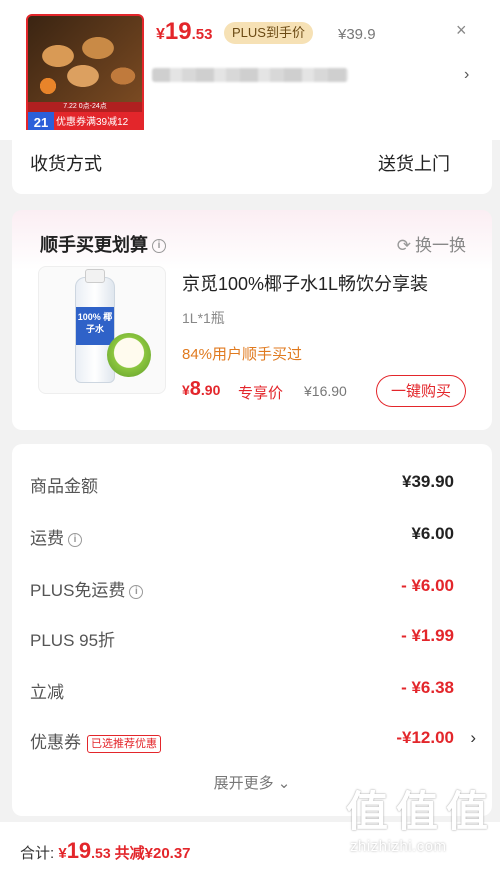 This screenshot has width=500, height=879. Describe the element at coordinates (124, 743) in the screenshot. I see `coupon-tag: 已选推荐优惠` at that location.